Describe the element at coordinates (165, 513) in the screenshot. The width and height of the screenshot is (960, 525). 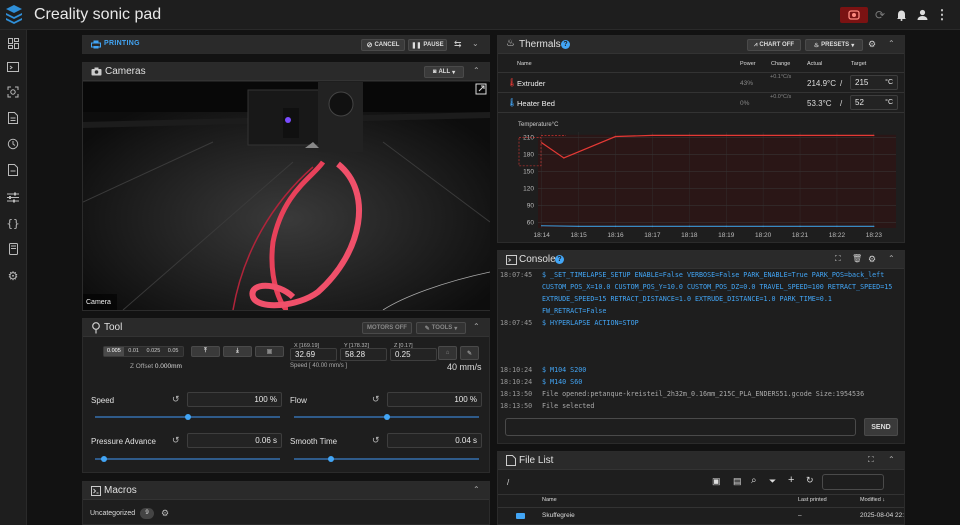
I see `macro-settings-icon: ⚙` at that location.